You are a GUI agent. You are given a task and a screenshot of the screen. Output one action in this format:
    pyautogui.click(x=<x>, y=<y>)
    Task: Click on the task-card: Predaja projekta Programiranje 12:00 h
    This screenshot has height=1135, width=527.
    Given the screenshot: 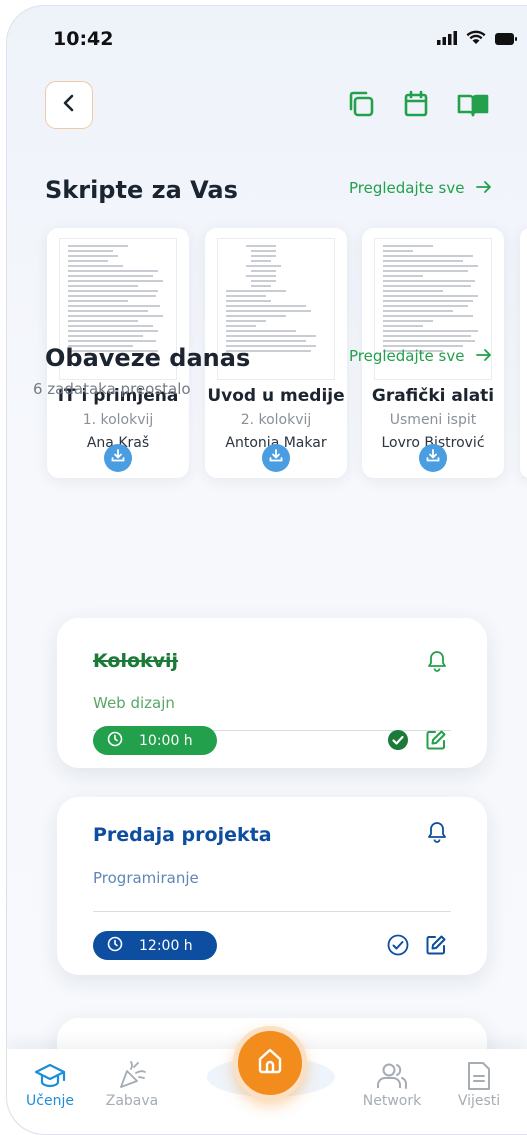 What is the action you would take?
    pyautogui.click(x=272, y=886)
    